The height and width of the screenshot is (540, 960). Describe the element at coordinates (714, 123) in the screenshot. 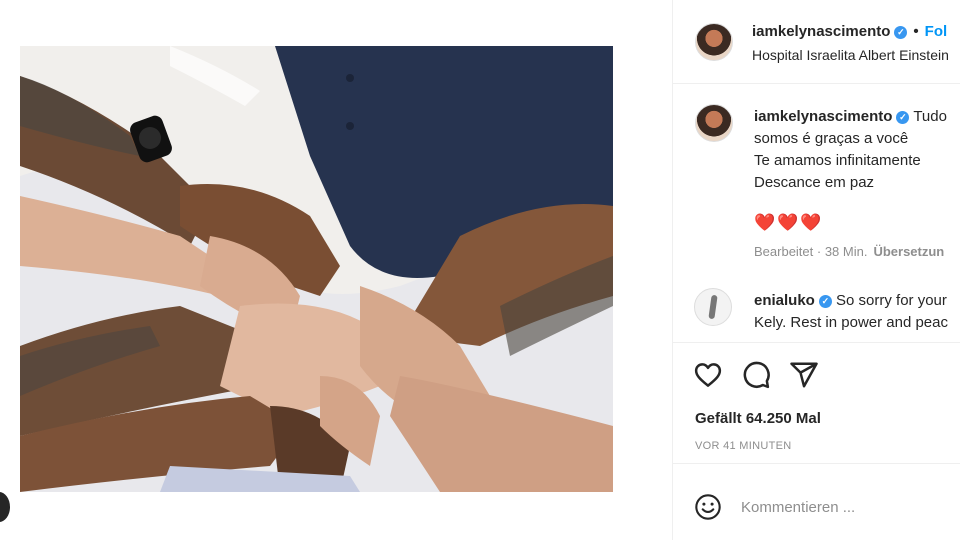

I see `caption-author-avatar` at that location.